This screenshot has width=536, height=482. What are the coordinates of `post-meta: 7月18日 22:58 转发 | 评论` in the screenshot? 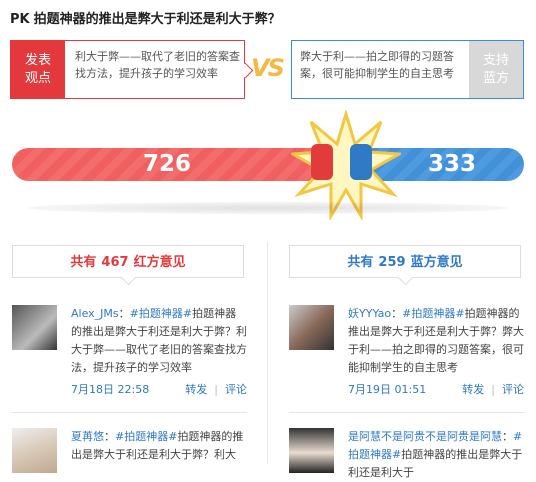 It's located at (159, 389).